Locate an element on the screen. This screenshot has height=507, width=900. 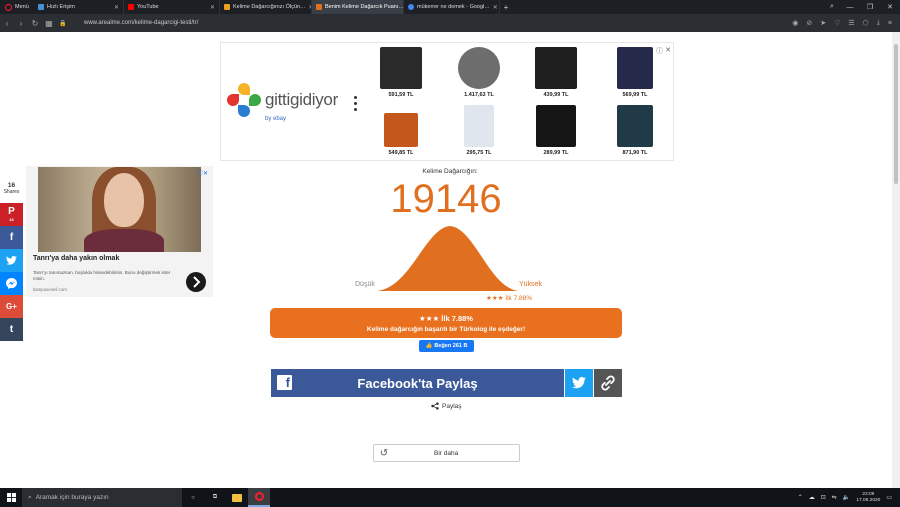
product-price: 871,90 TL is located at coordinates (635, 153).